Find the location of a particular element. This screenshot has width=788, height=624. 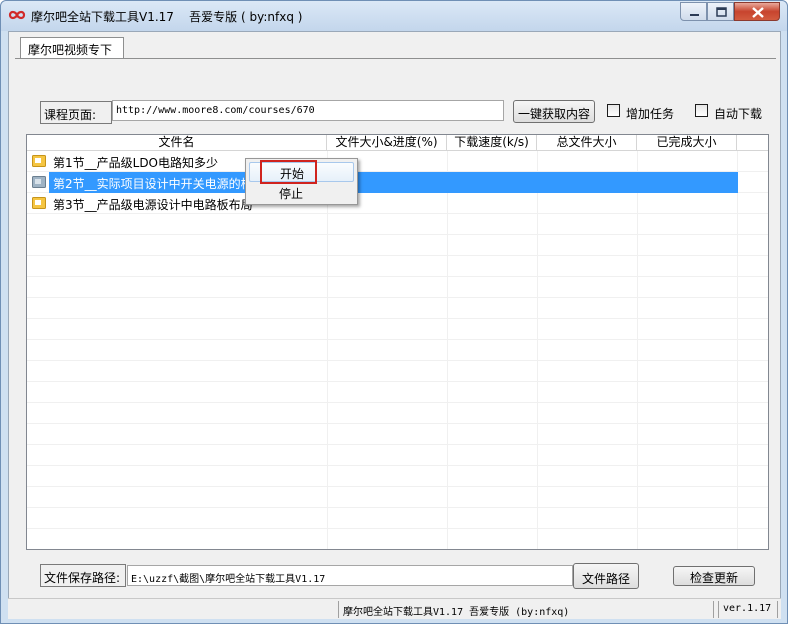

save-path-input: E:\uzzf\截图\摩尔吧全站下载工具V1.17 is located at coordinates (350, 575).